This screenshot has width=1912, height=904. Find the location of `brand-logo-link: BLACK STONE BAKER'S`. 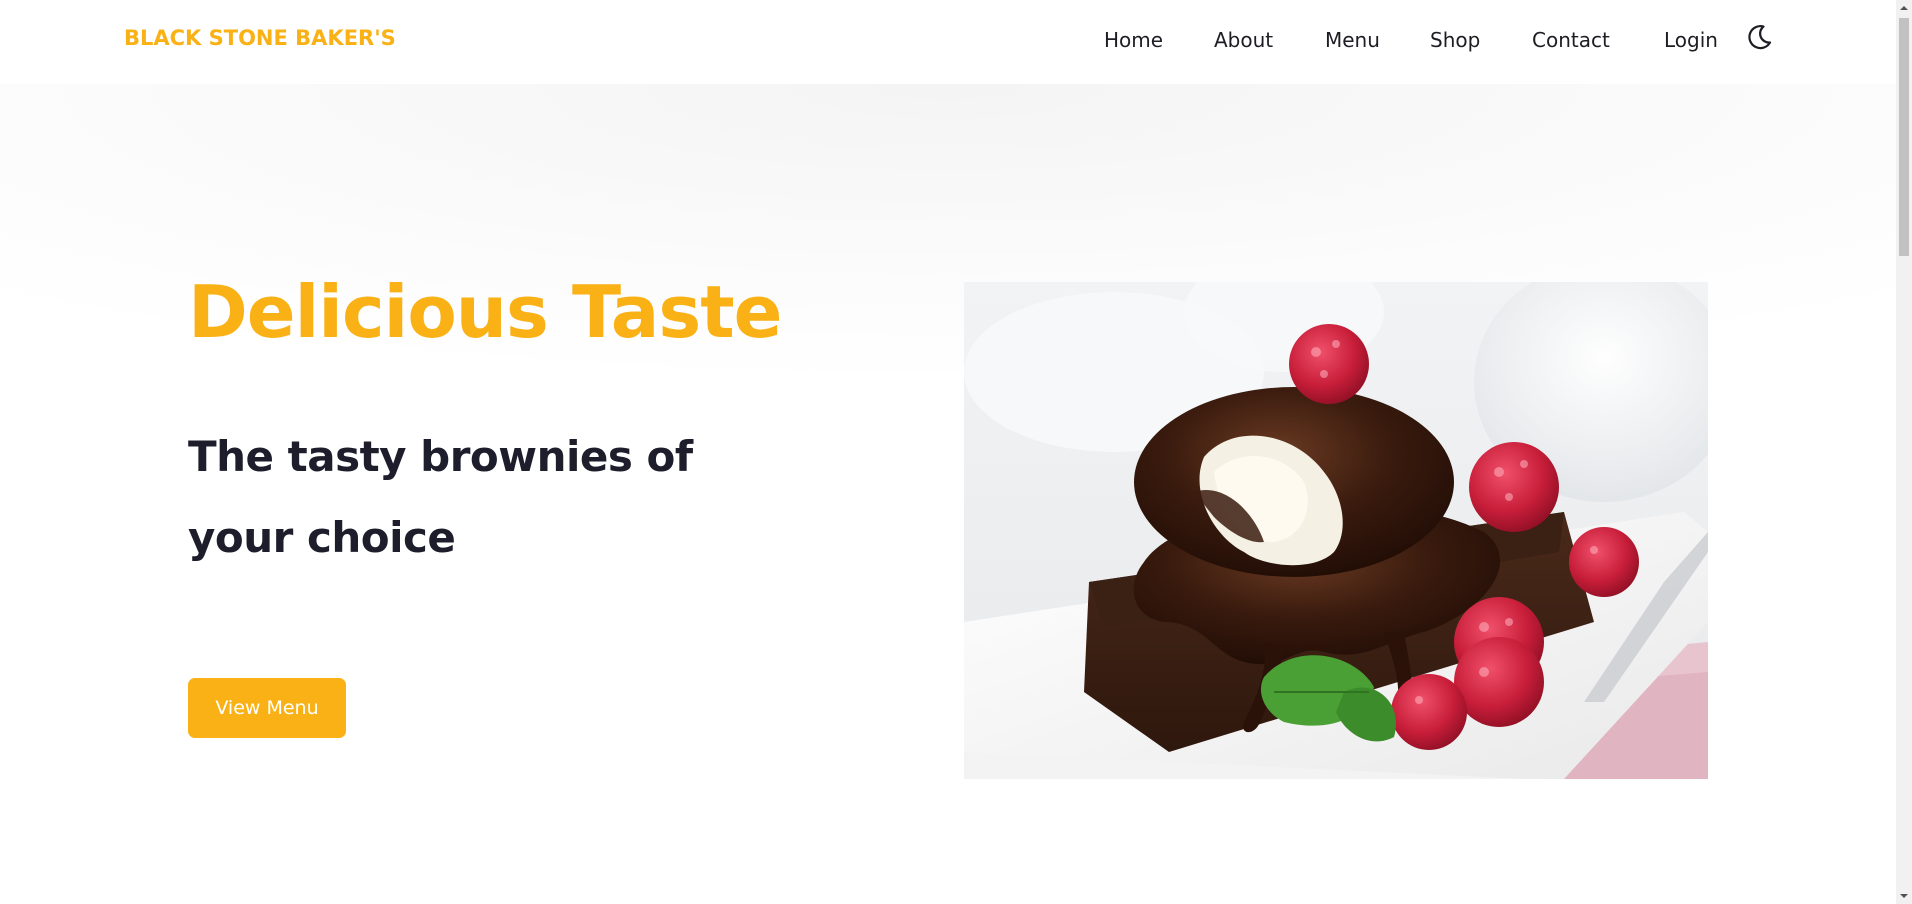

brand-logo-link: BLACK STONE BAKER'S is located at coordinates (260, 38).